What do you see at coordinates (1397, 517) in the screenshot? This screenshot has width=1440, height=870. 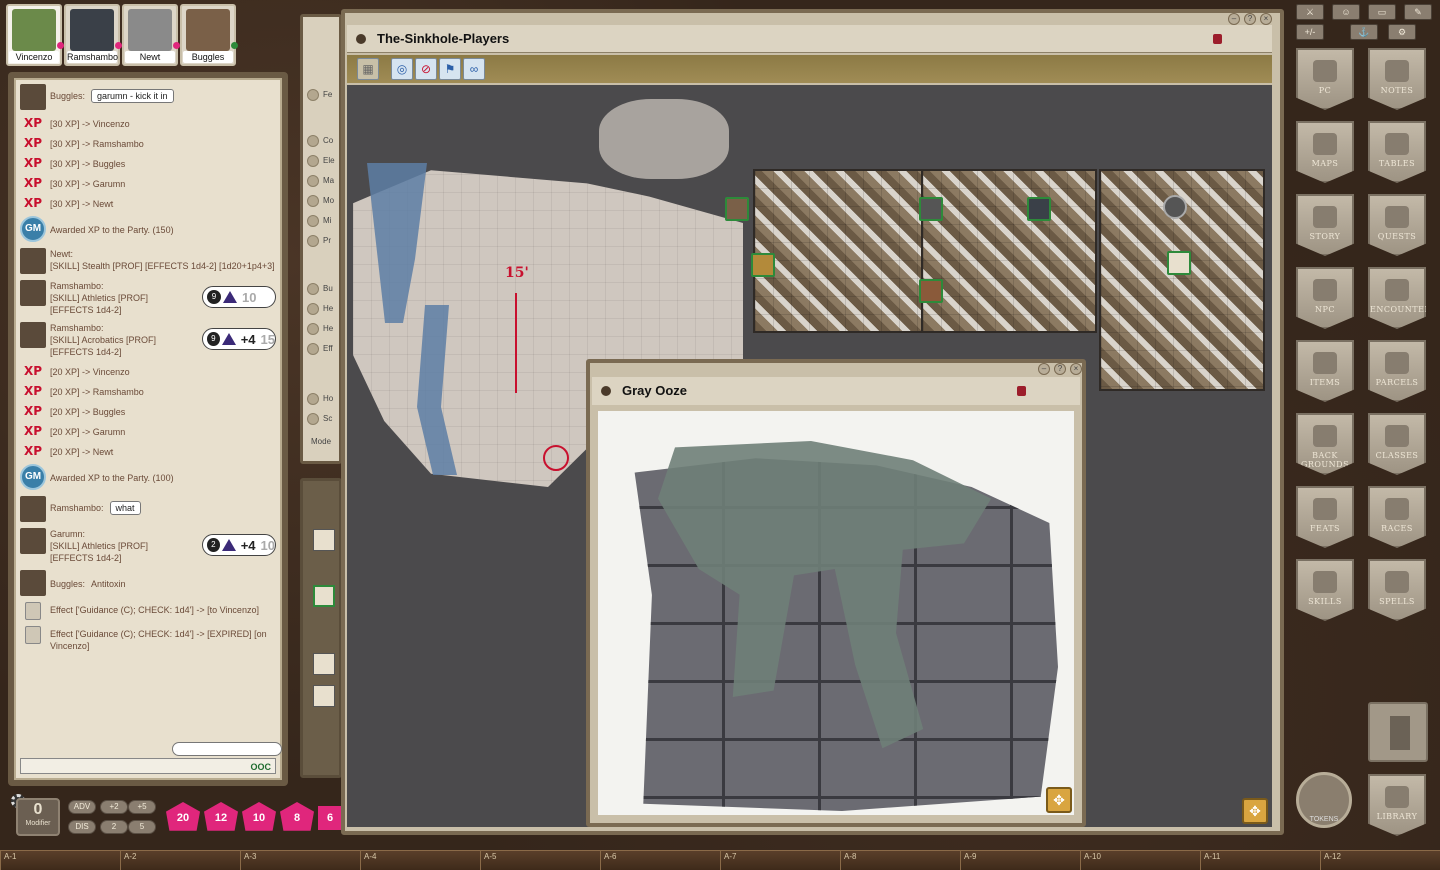 I see `library-races: RACES` at bounding box center [1397, 517].